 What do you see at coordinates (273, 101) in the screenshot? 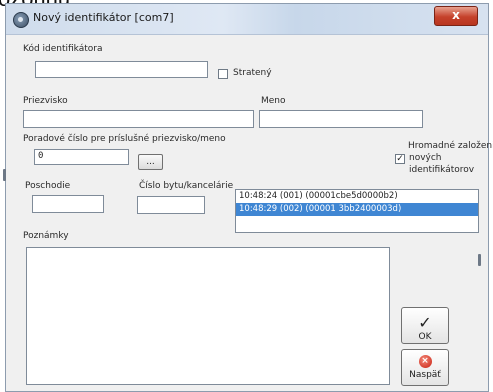
I see `meno-label: Meno` at bounding box center [273, 101].